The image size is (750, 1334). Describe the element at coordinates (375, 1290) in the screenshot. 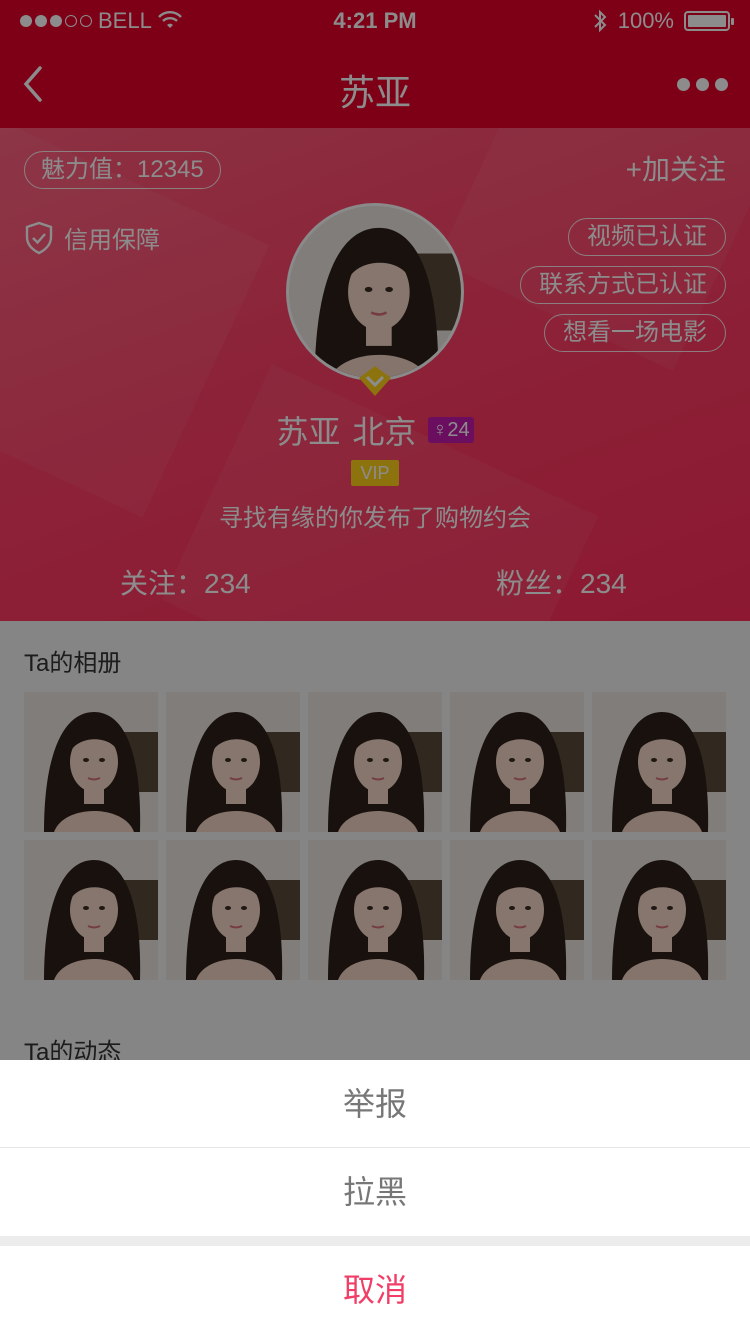

I see `cancel-button: 取消` at that location.